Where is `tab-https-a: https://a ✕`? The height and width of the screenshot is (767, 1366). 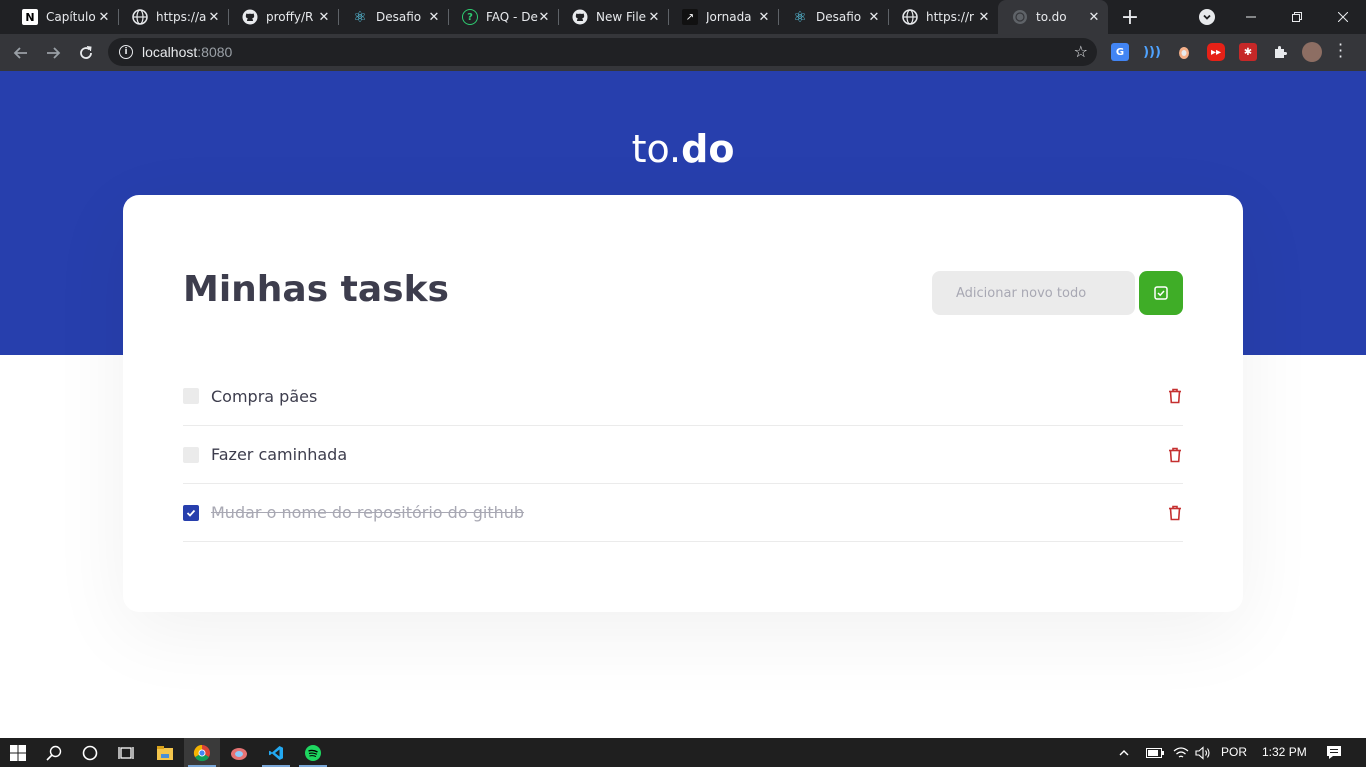
tab-https-a: https://a ✕ is located at coordinates (173, 17).